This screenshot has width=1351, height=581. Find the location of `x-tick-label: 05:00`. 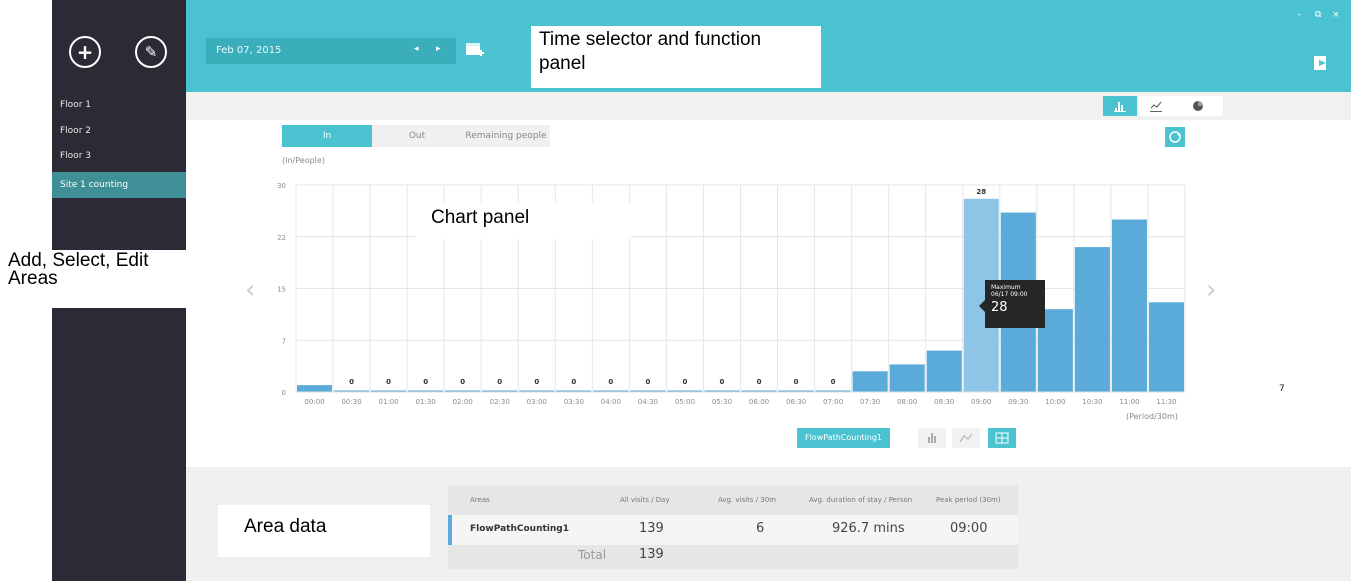

x-tick-label: 05:00 is located at coordinates (685, 402).